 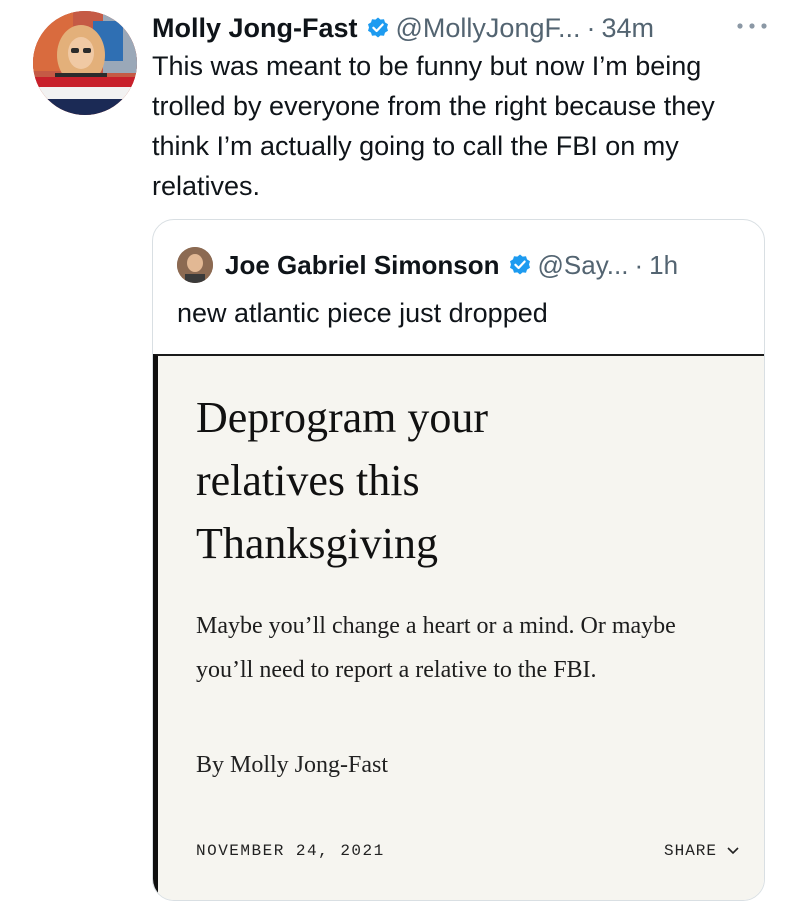 I want to click on quoted-tweet-text: new atlantic piece just dropped, so click(x=362, y=313).